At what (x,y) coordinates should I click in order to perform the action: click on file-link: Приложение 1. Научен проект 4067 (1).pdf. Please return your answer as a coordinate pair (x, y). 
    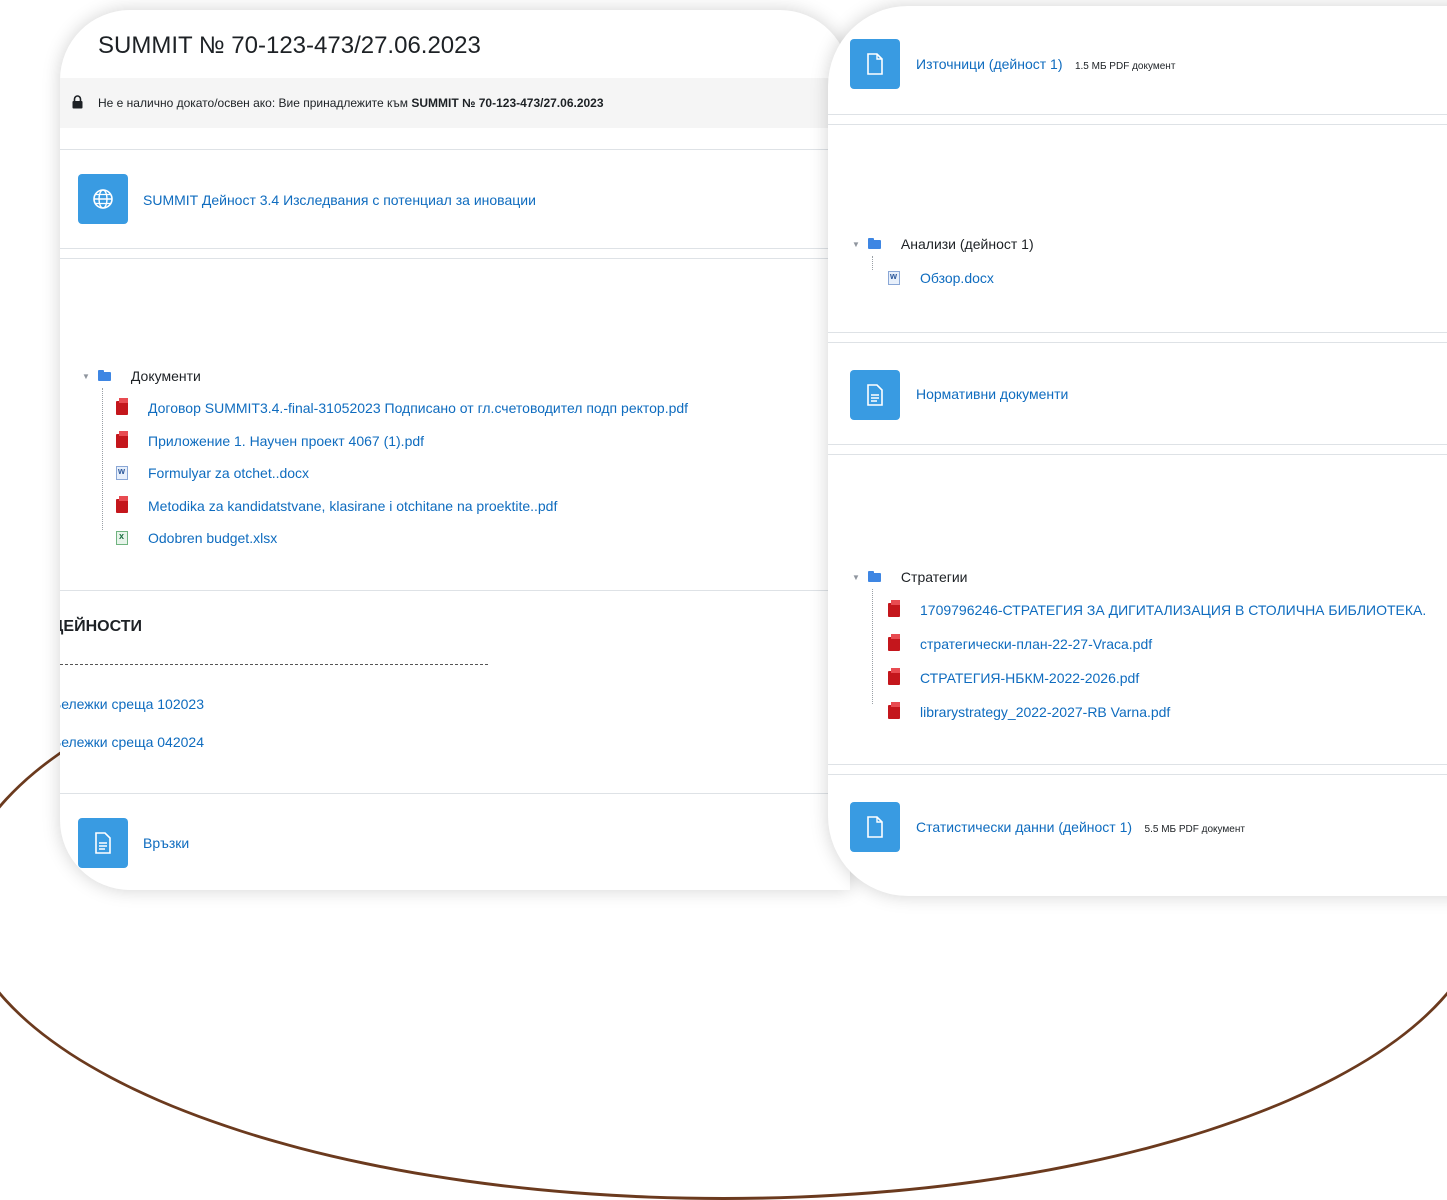
    Looking at the image, I should click on (286, 441).